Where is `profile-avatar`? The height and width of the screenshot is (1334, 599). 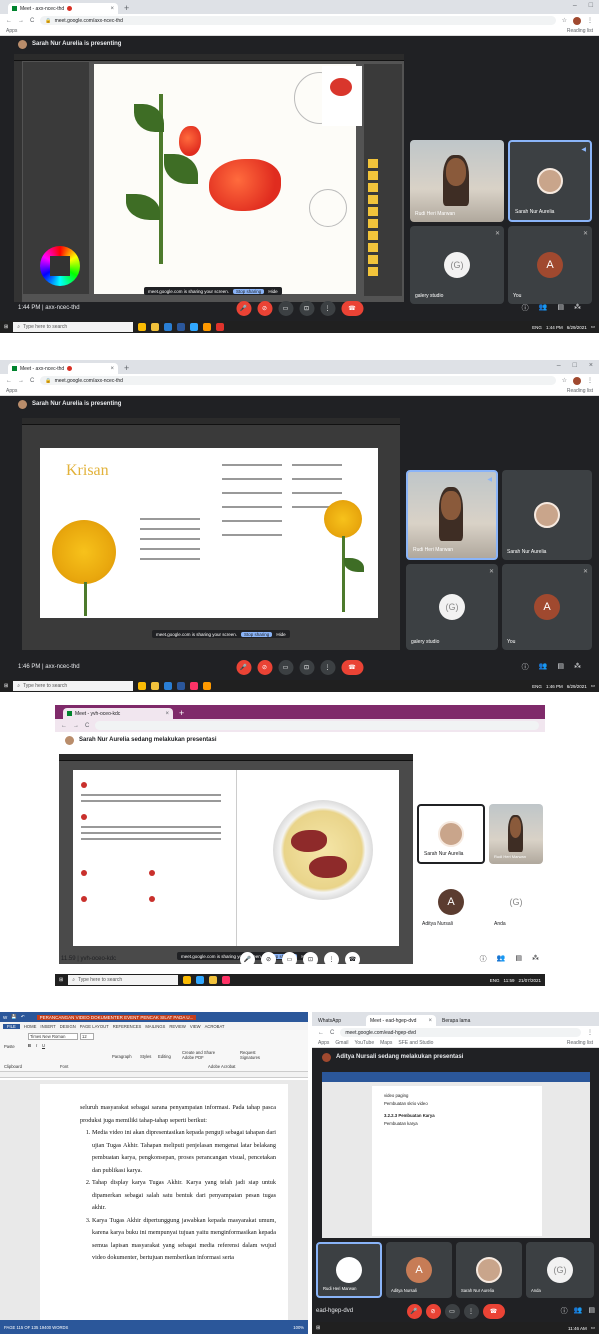 profile-avatar is located at coordinates (577, 380).